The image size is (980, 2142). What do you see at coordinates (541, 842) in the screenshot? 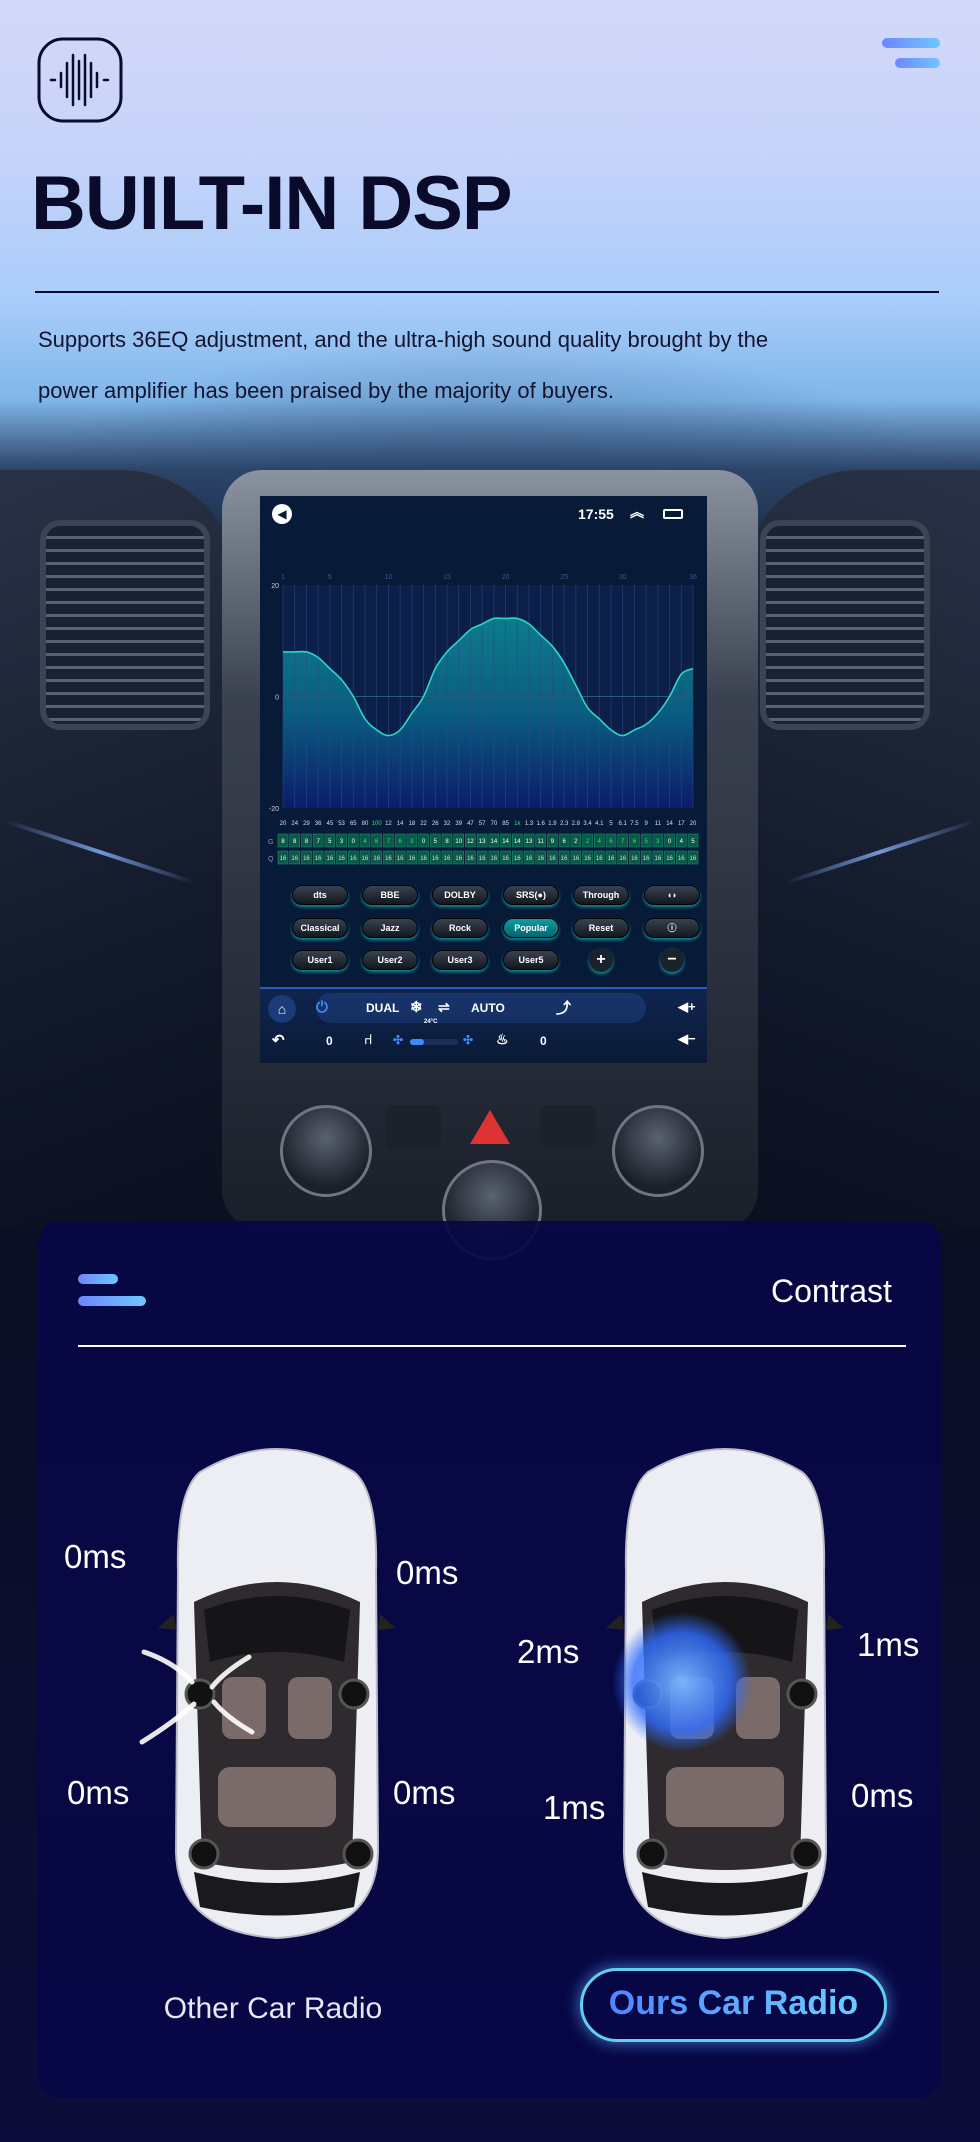
I see `gain-value: 11` at bounding box center [541, 842].